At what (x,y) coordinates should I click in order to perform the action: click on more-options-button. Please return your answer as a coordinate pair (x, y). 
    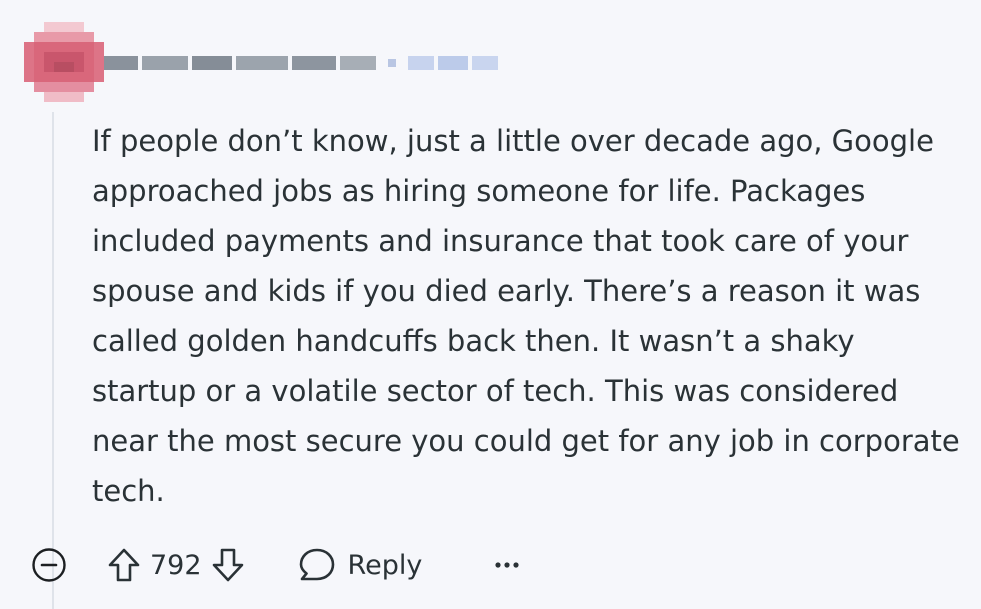
    Looking at the image, I should click on (507, 565).